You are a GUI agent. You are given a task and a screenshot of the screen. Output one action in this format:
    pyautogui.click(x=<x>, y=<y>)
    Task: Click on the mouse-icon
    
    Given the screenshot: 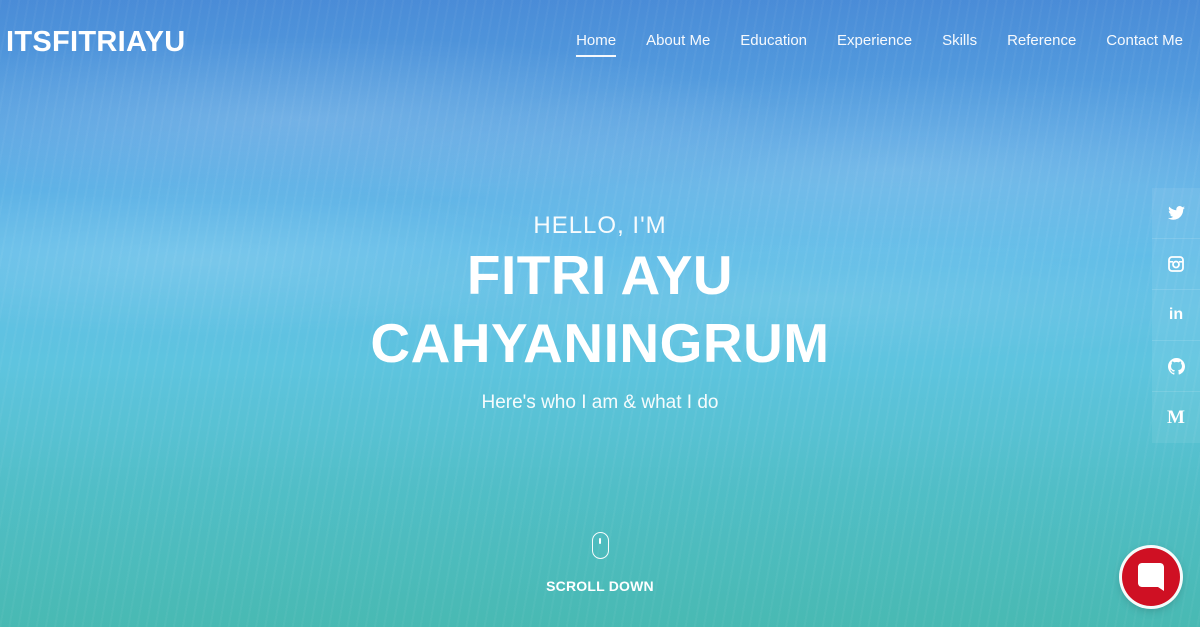 What is the action you would take?
    pyautogui.click(x=600, y=545)
    